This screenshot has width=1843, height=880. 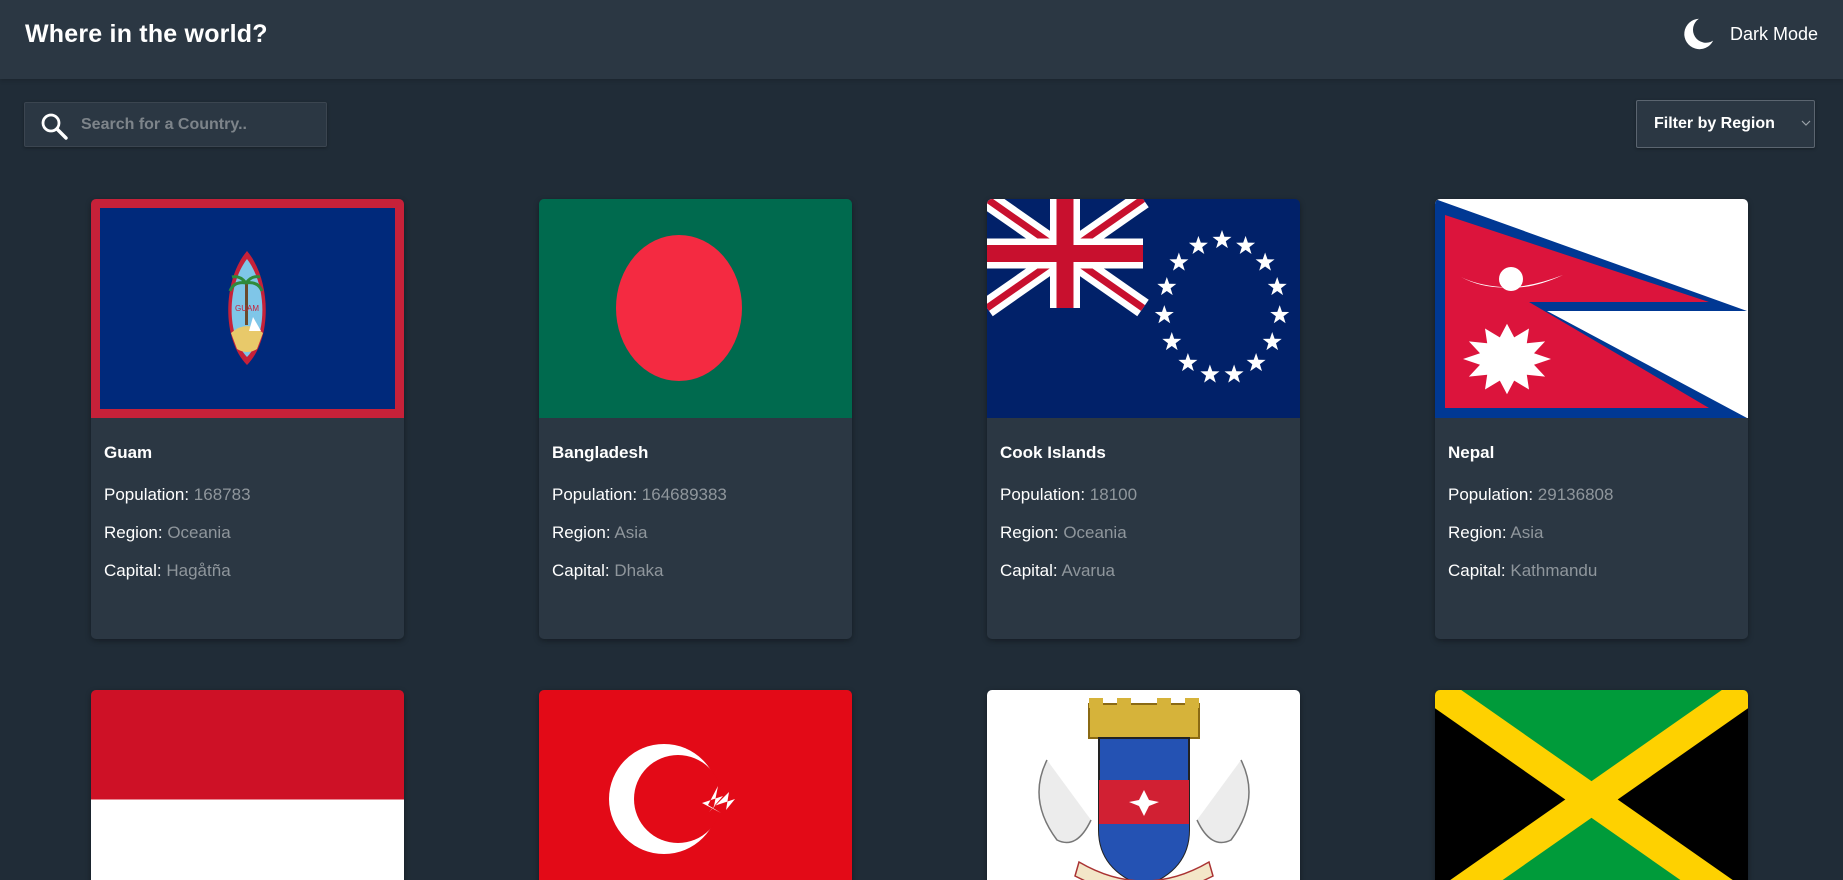 I want to click on region-filter-dropdown: Filter by Region, so click(x=1725, y=124).